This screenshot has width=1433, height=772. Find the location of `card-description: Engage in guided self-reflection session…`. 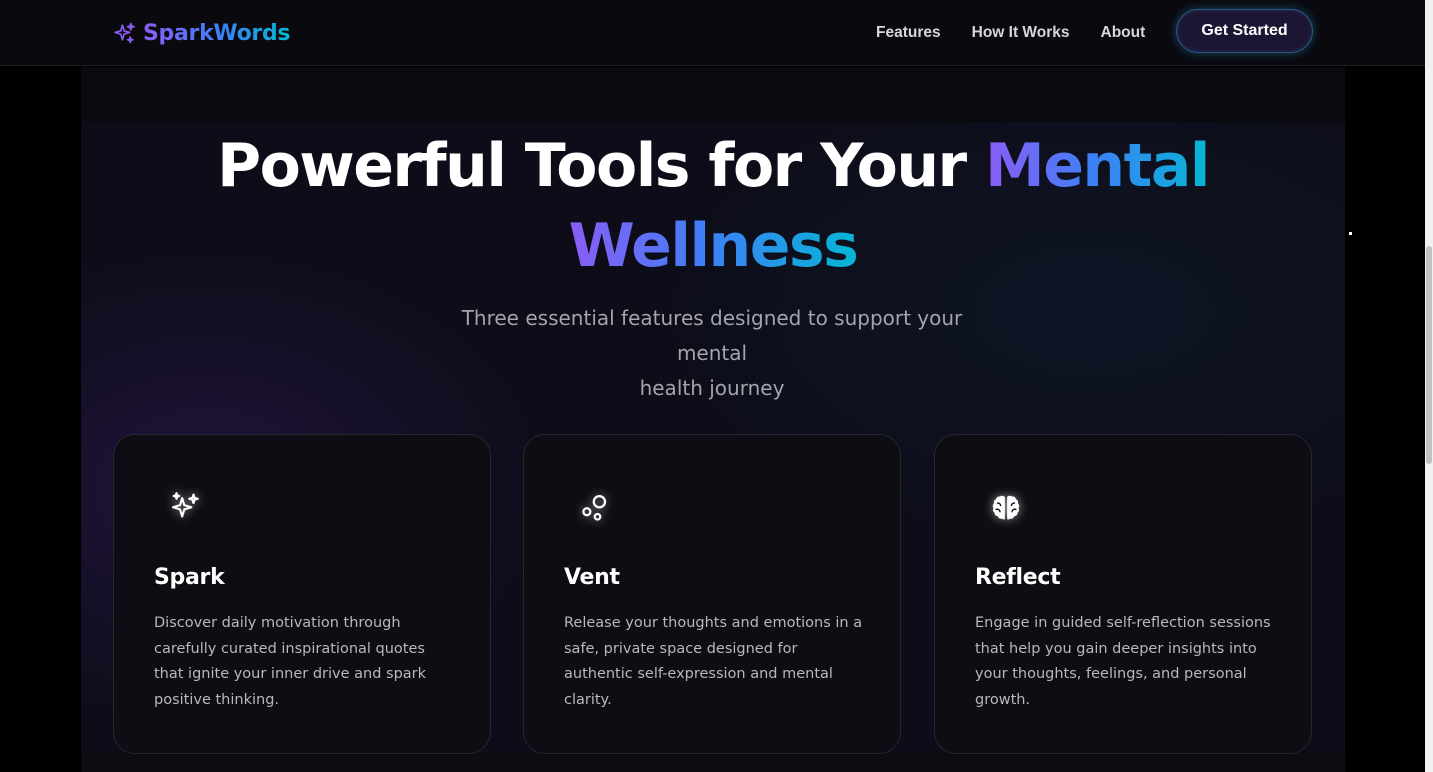

card-description: Engage in guided self-reflection session… is located at coordinates (1123, 661).